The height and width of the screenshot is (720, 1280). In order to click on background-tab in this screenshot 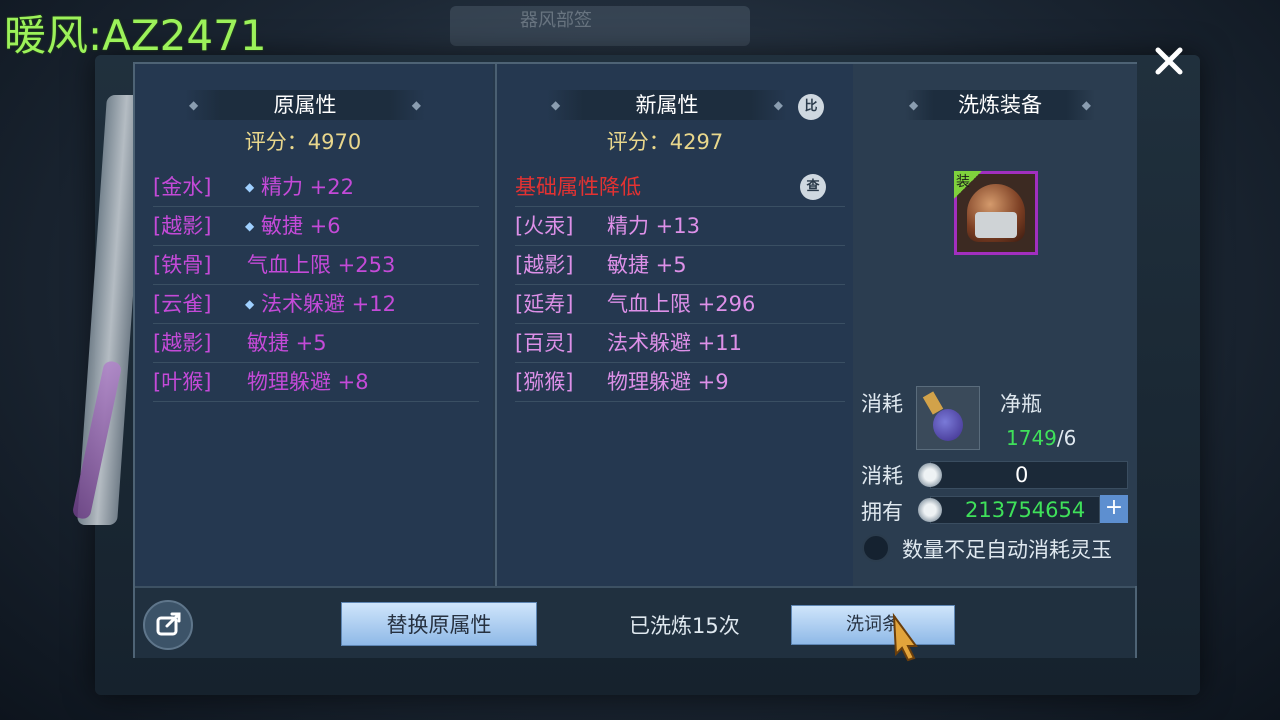, I will do `click(600, 26)`.